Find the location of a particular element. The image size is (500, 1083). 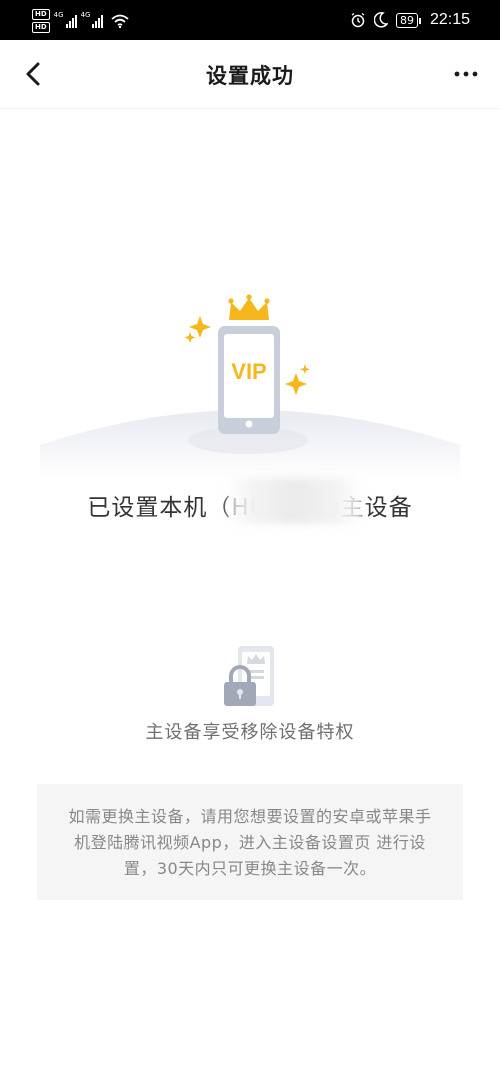

battery-indicator: 89 is located at coordinates (408, 20).